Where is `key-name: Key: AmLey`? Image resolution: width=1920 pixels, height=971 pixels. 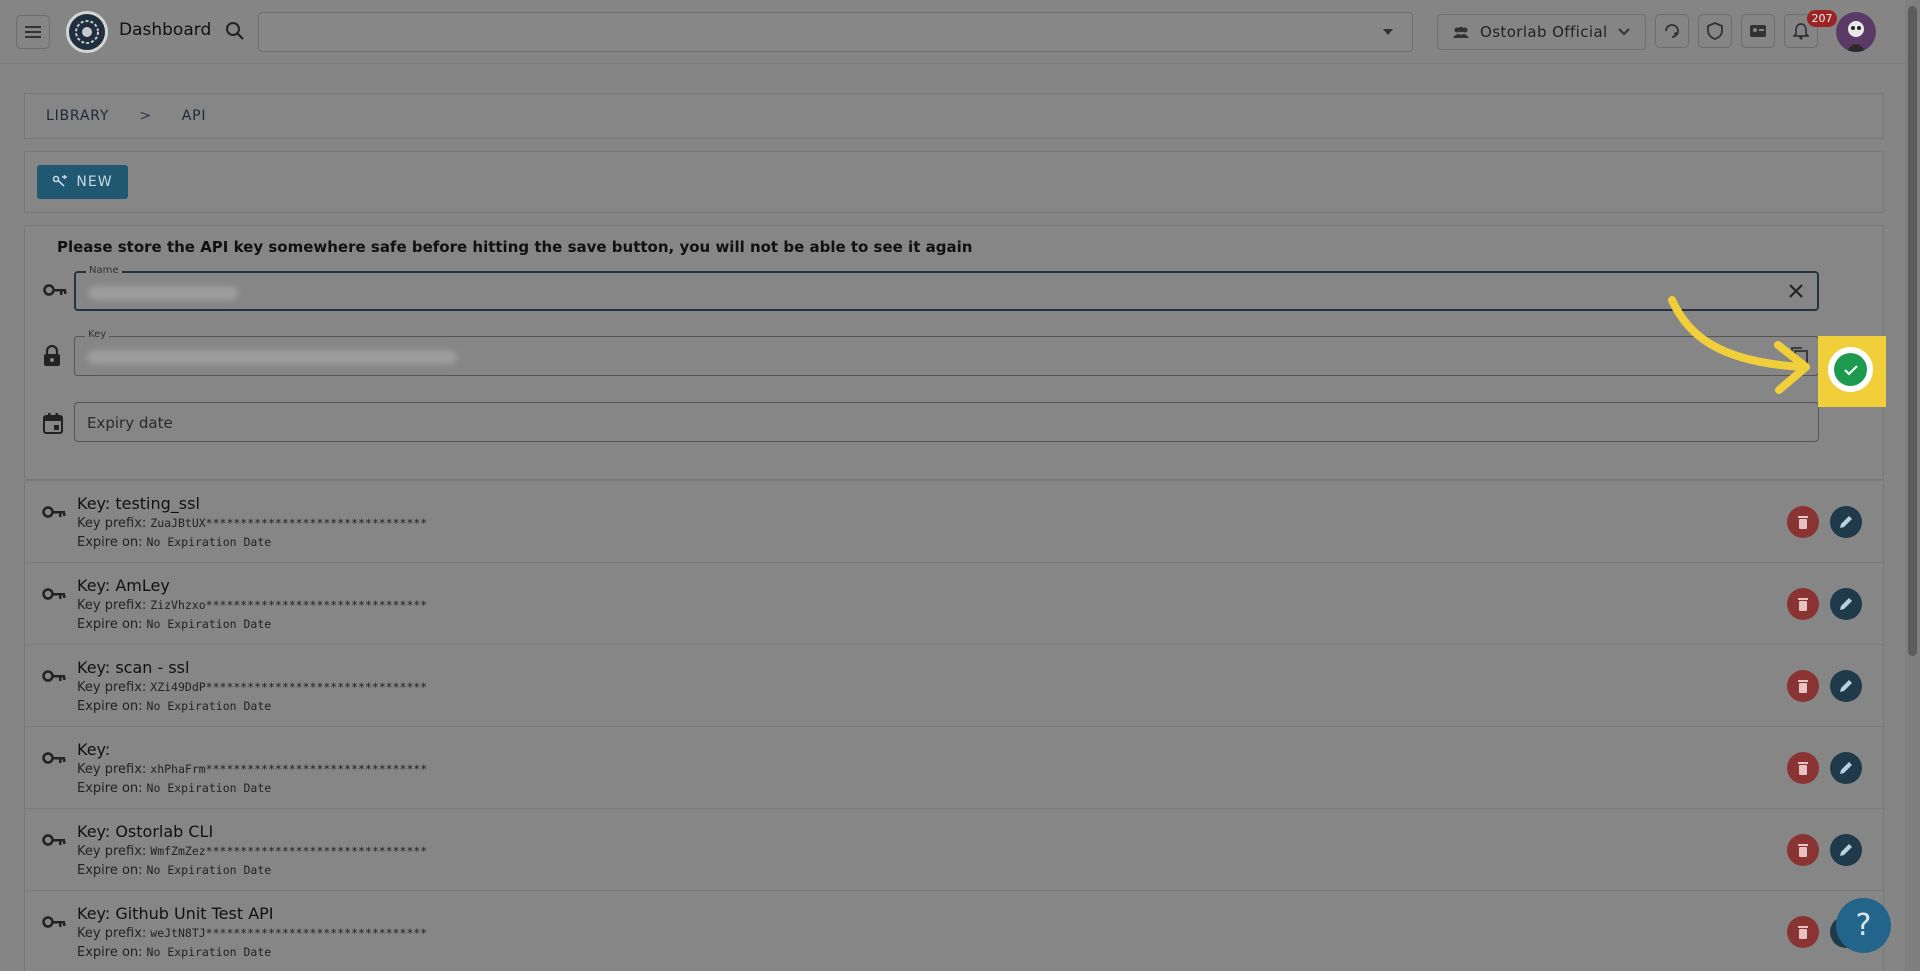 key-name: Key: AmLey is located at coordinates (123, 585).